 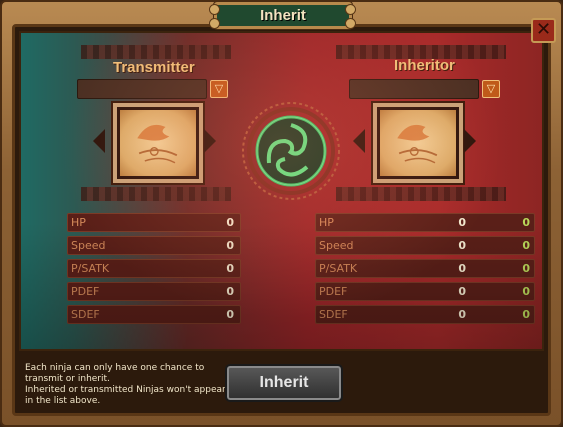 What do you see at coordinates (425, 291) in the screenshot?
I see `inheritor-stat-row: PDEF 0 0` at bounding box center [425, 291].